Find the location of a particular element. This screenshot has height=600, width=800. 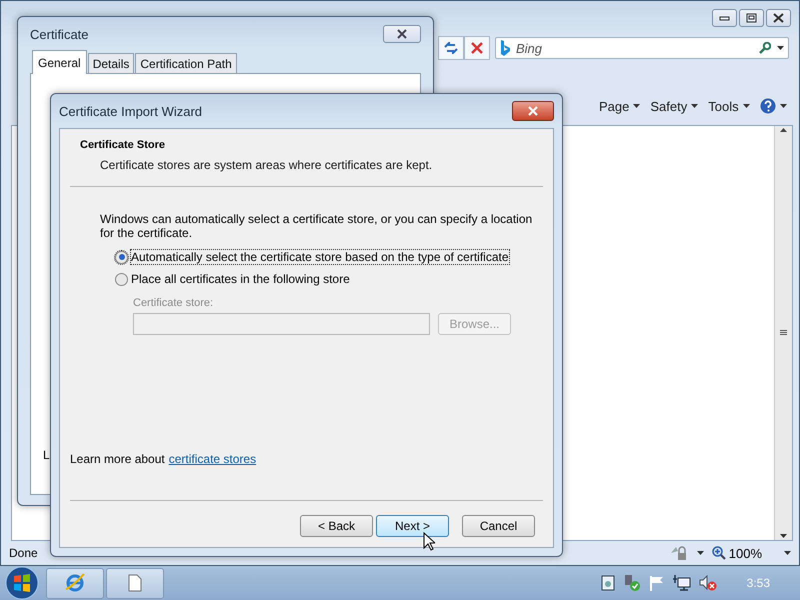

stop-icon is located at coordinates (477, 48).